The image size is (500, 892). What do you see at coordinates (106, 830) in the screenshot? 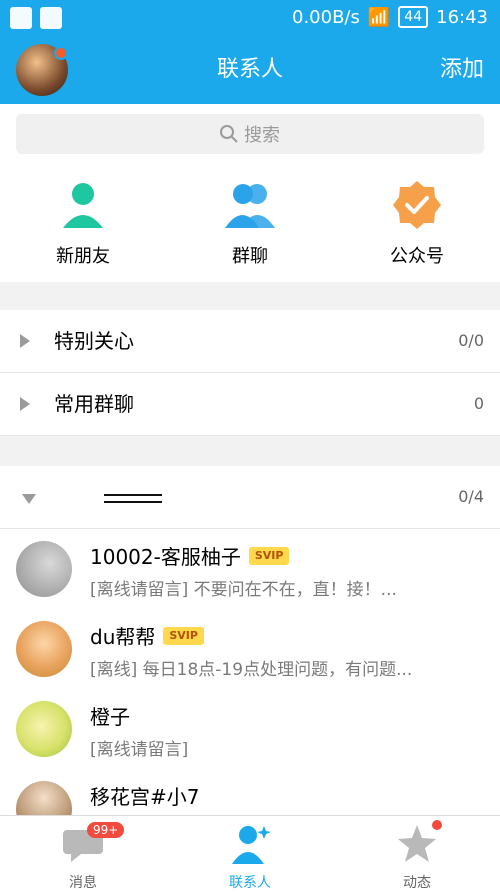
I see `unread-badge: 99+` at bounding box center [106, 830].